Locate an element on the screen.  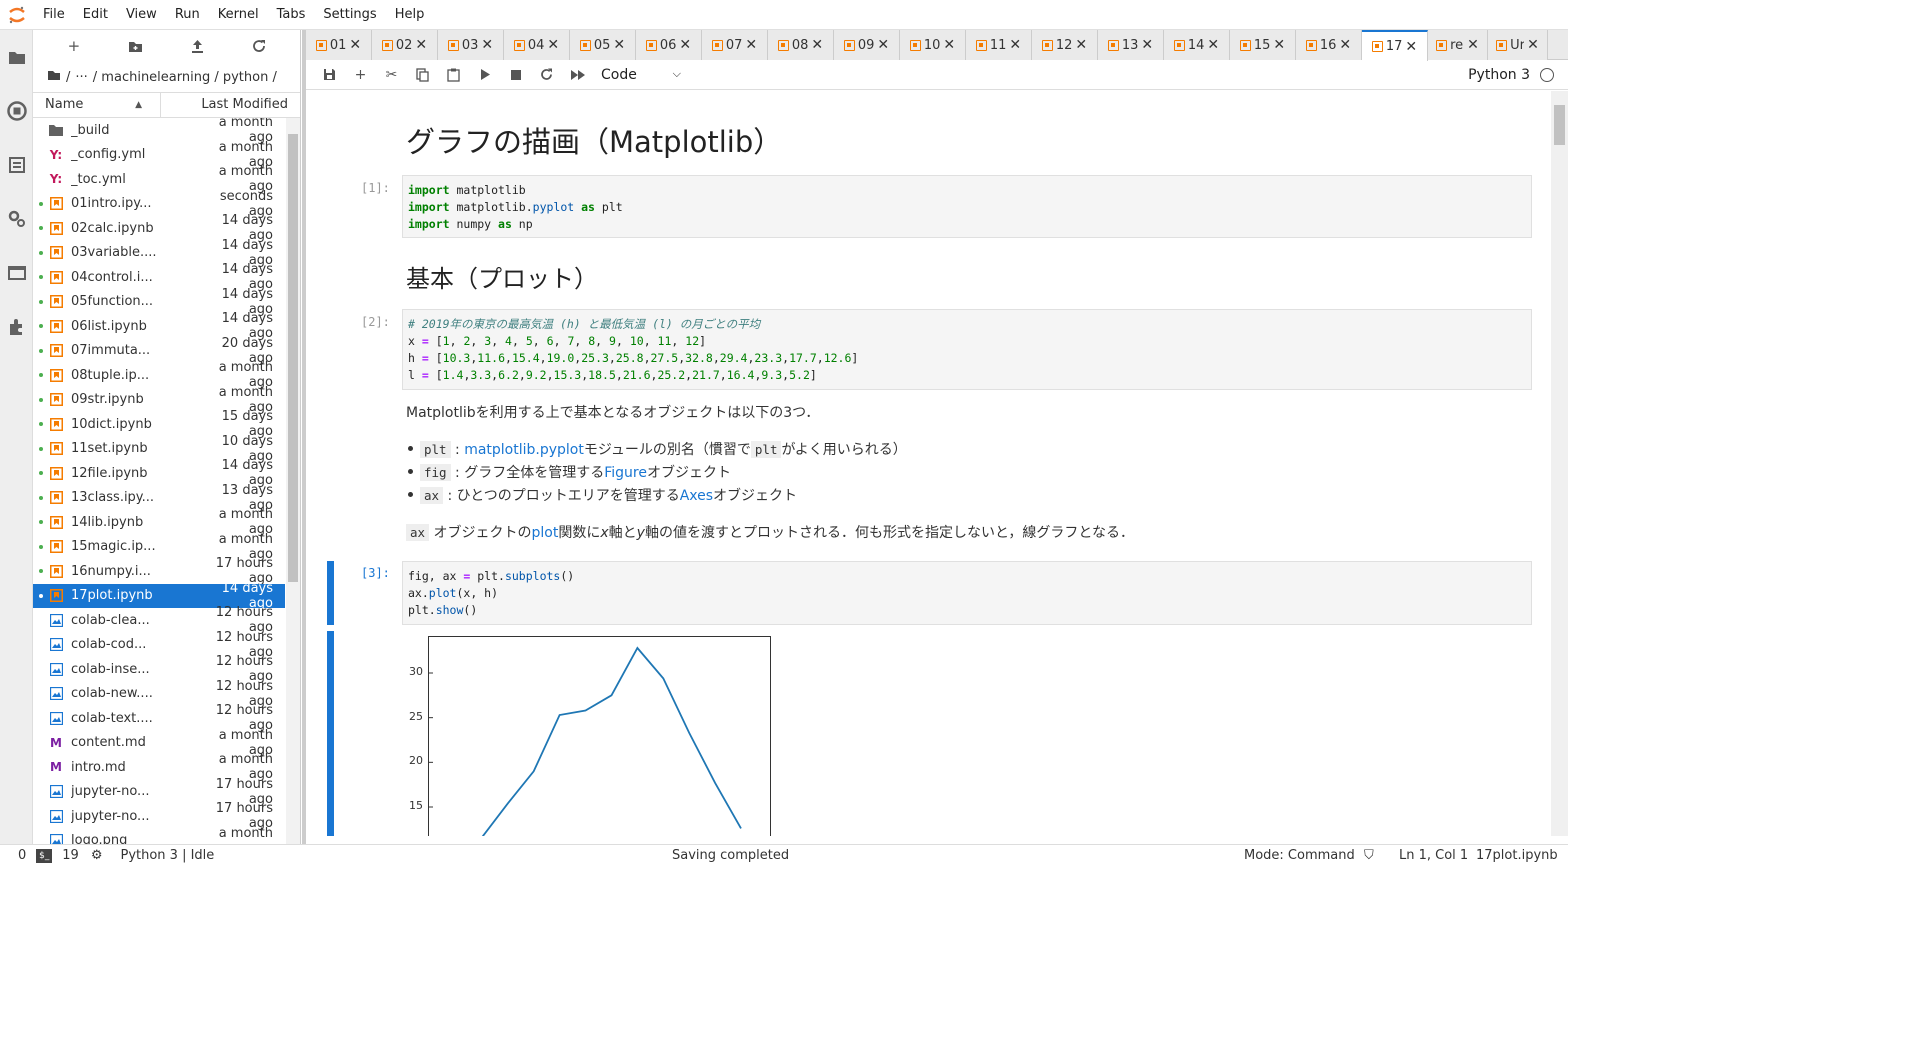
math-x: x is located at coordinates (604, 533).